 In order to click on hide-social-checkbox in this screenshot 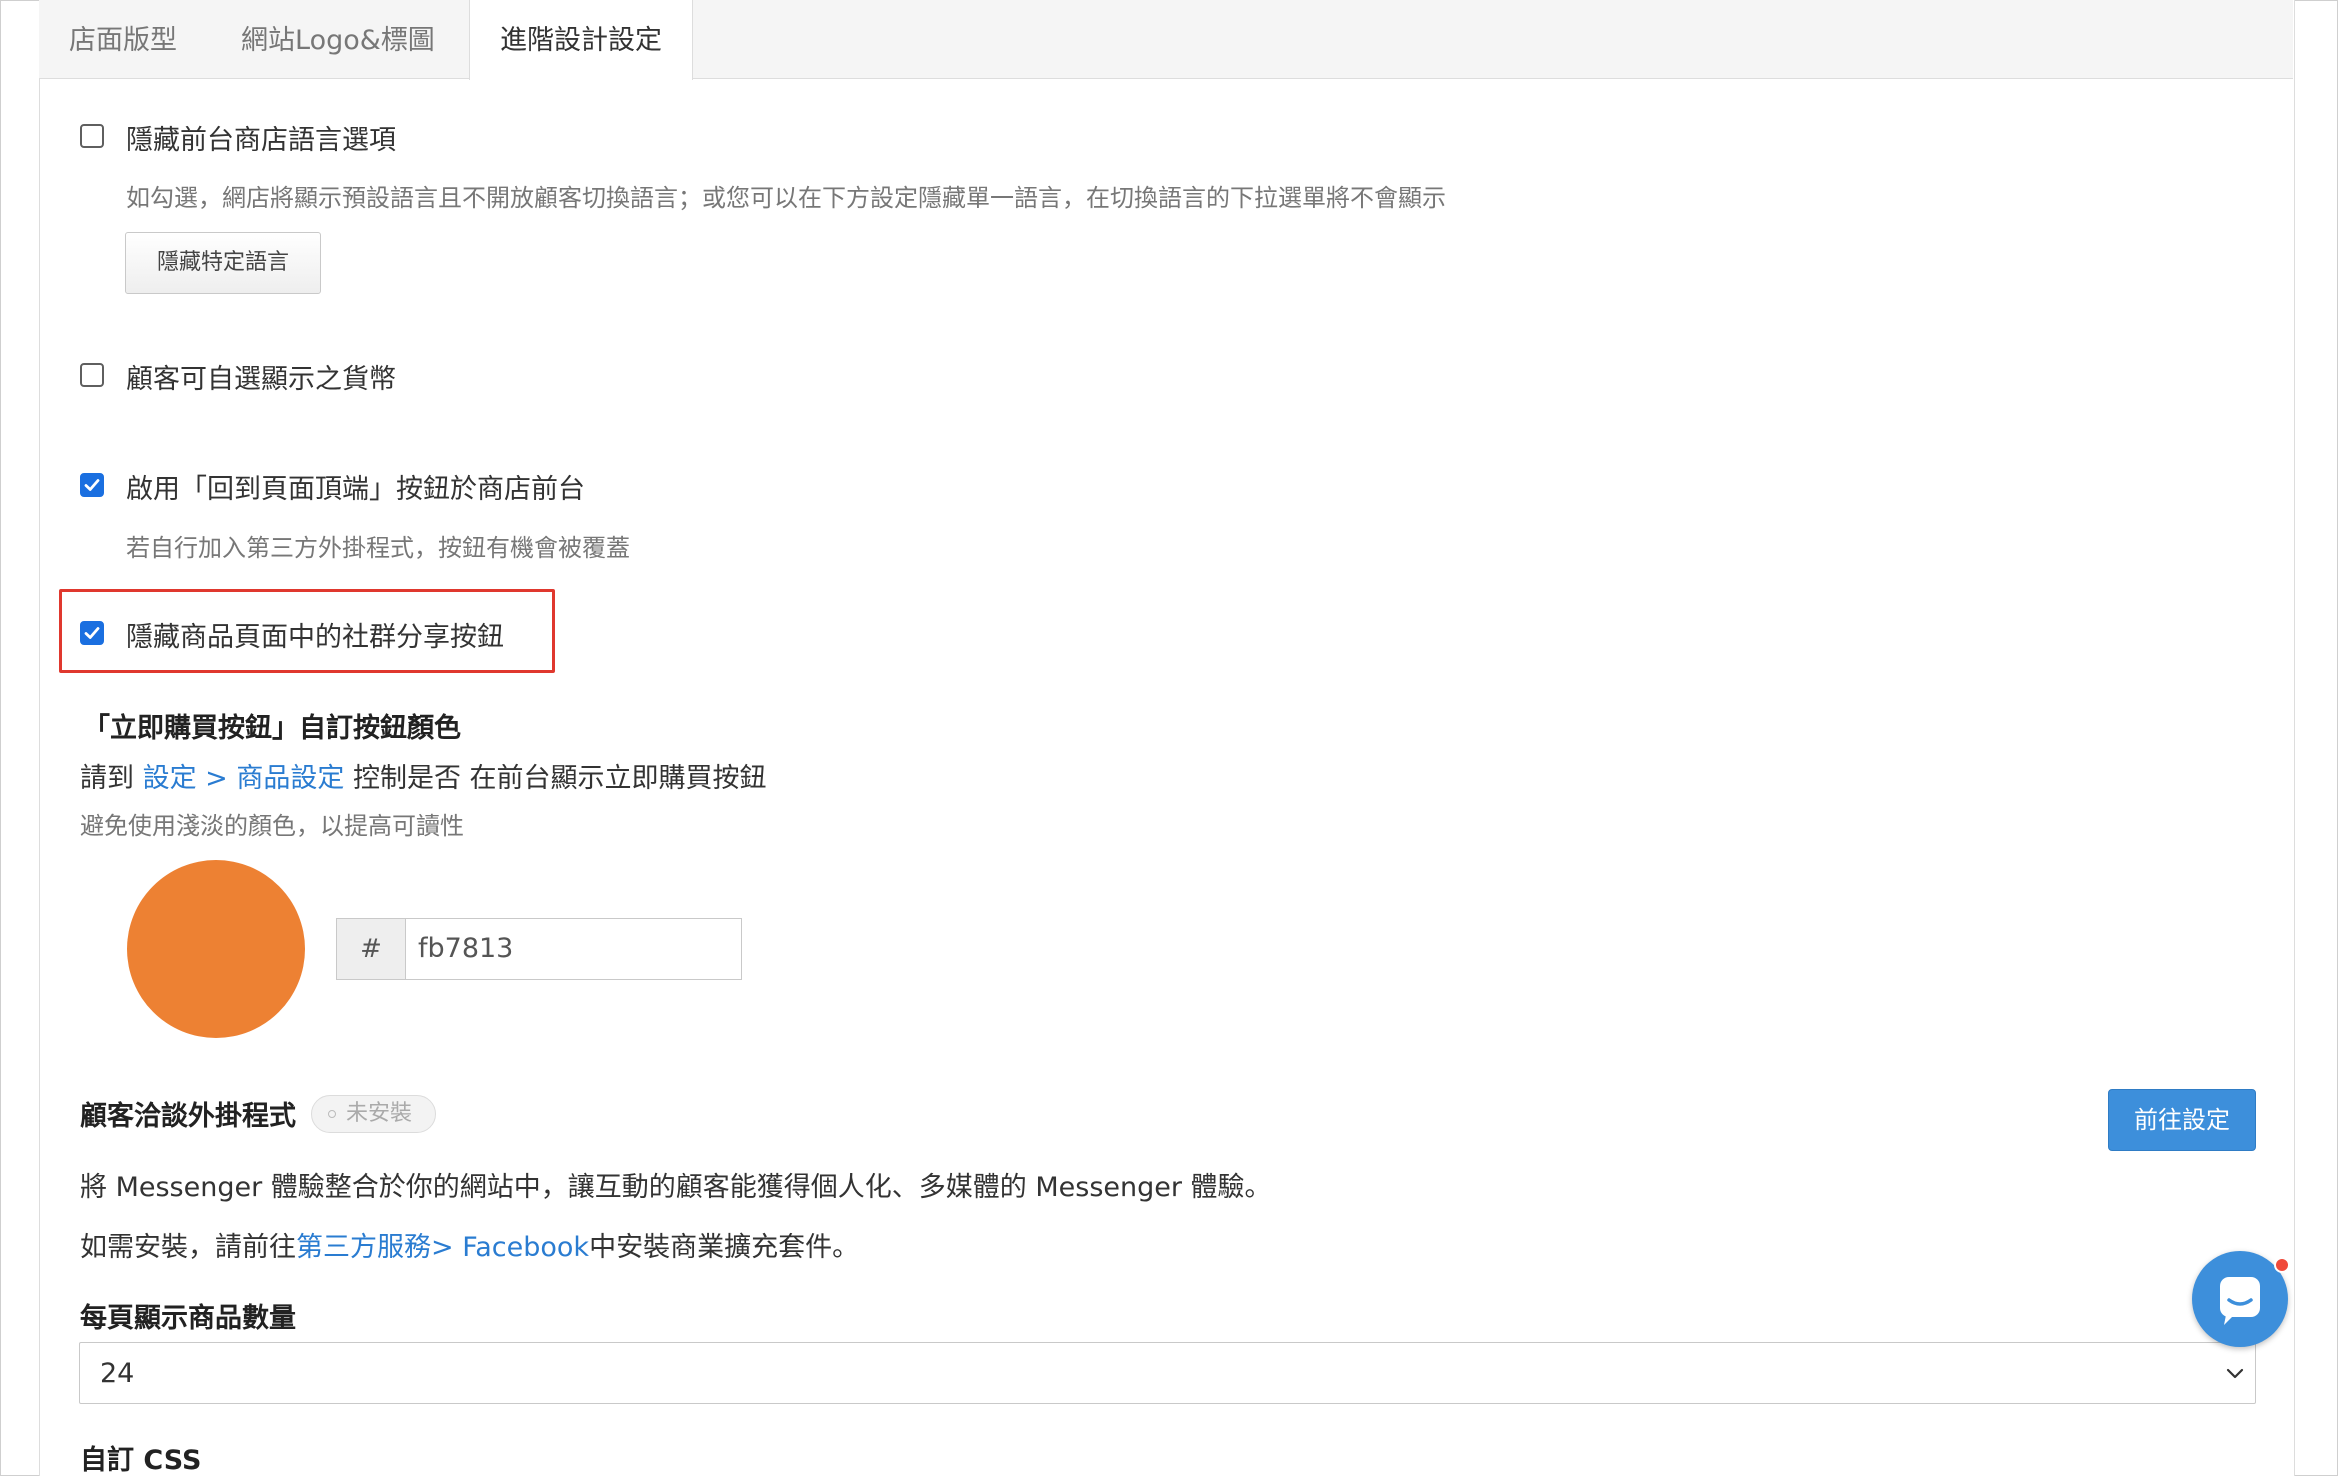, I will do `click(92, 633)`.